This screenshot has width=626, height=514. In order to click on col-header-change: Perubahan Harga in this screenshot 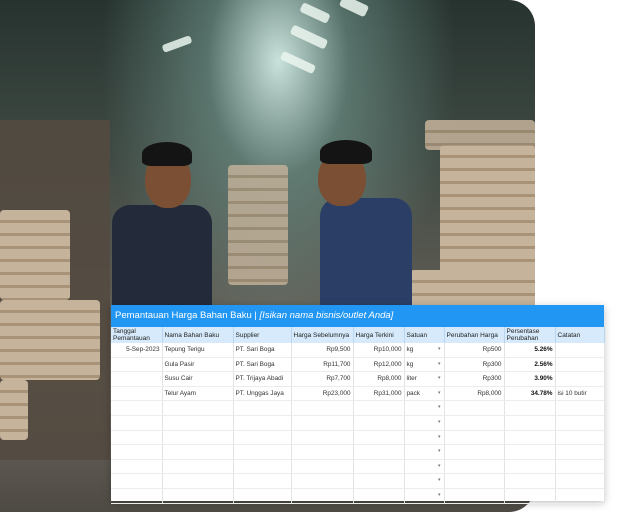, I will do `click(474, 335)`.